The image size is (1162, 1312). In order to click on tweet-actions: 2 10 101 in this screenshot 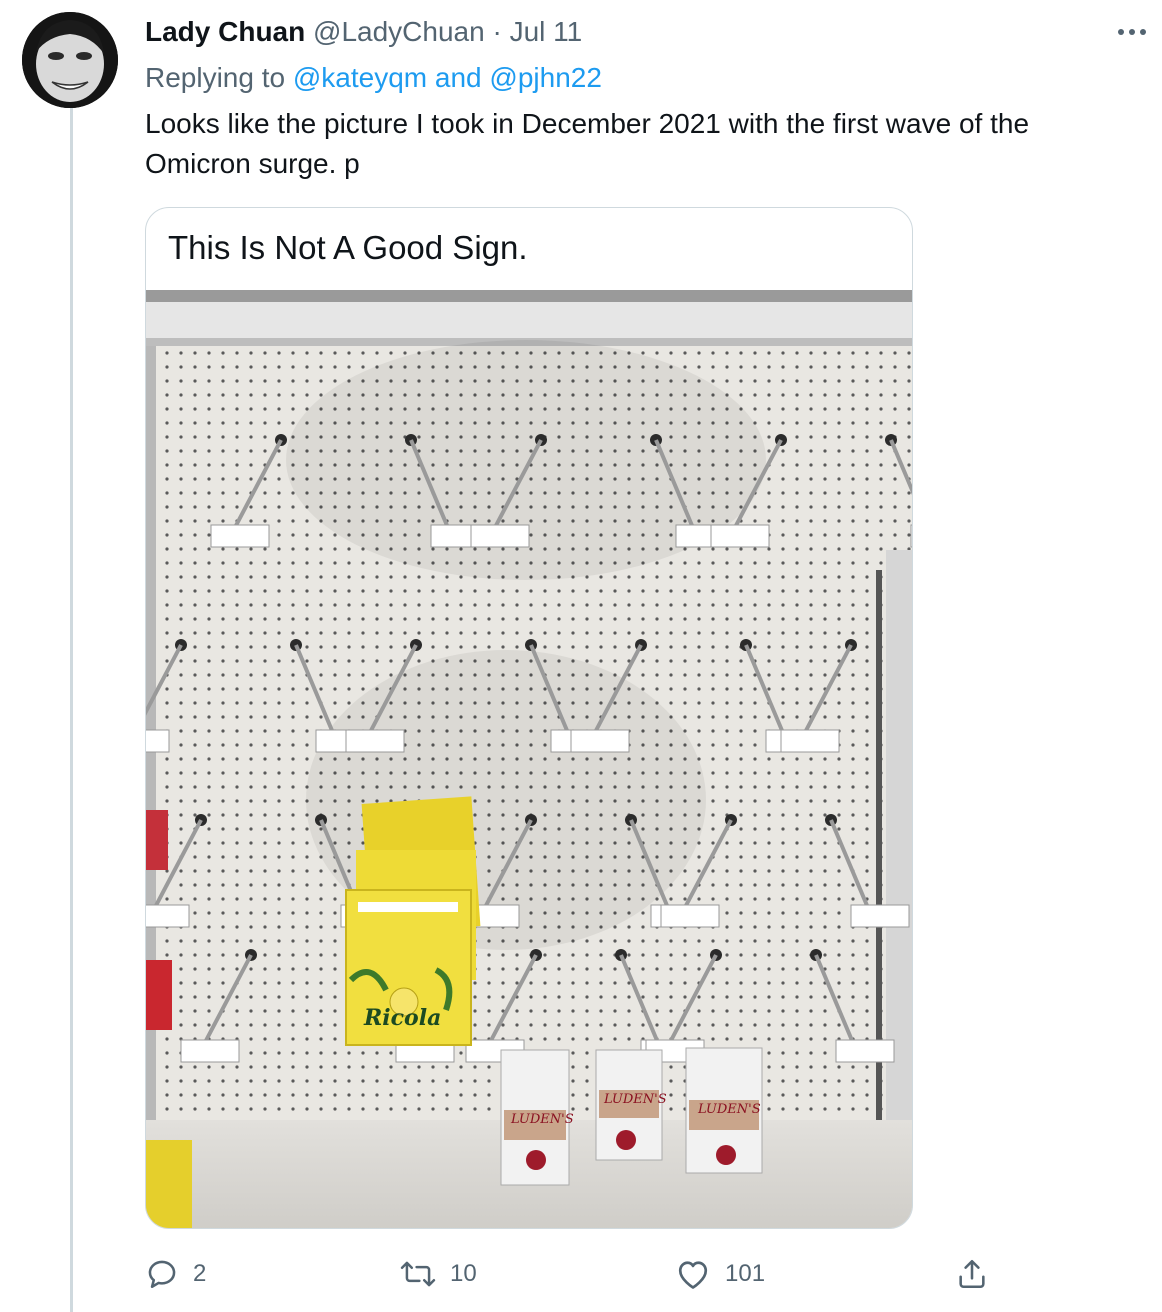, I will do `click(575, 1274)`.